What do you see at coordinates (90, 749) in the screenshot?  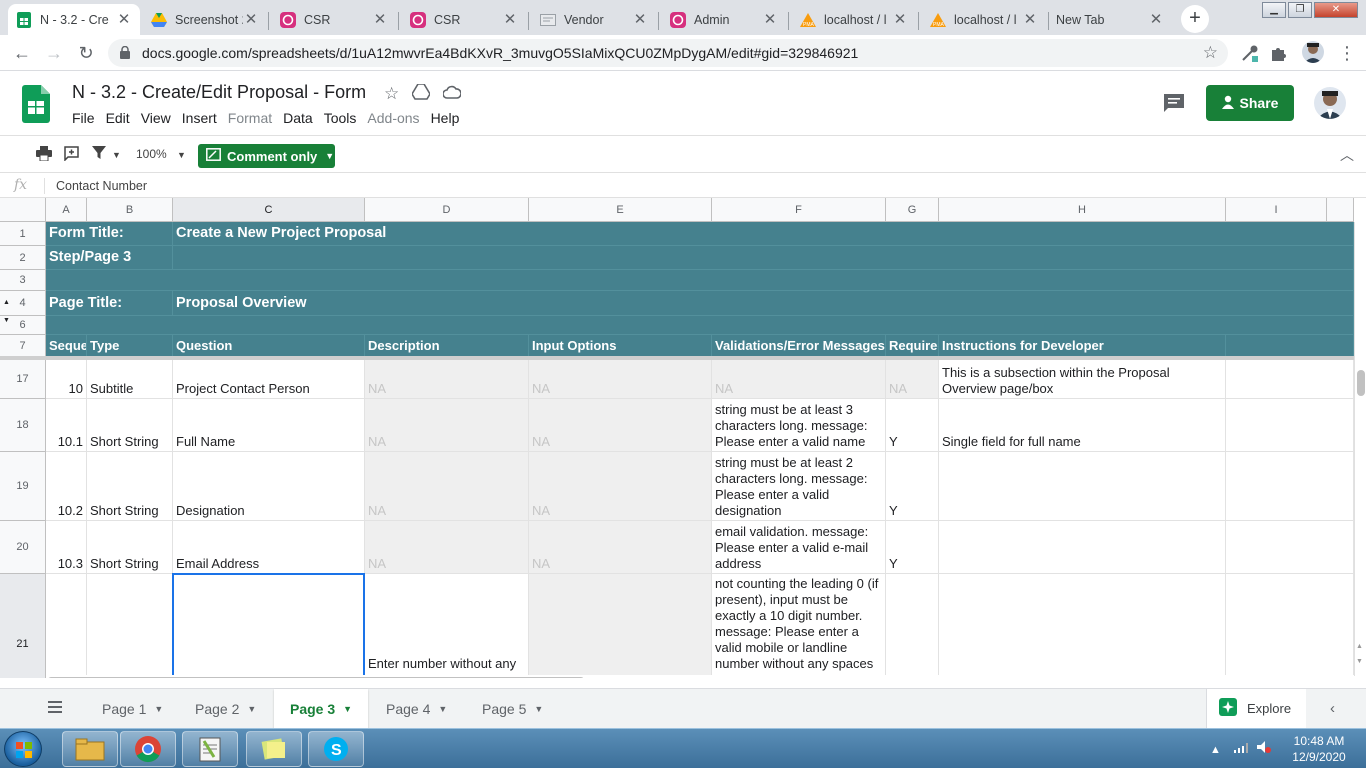 I see `taskbar-file-explorer` at bounding box center [90, 749].